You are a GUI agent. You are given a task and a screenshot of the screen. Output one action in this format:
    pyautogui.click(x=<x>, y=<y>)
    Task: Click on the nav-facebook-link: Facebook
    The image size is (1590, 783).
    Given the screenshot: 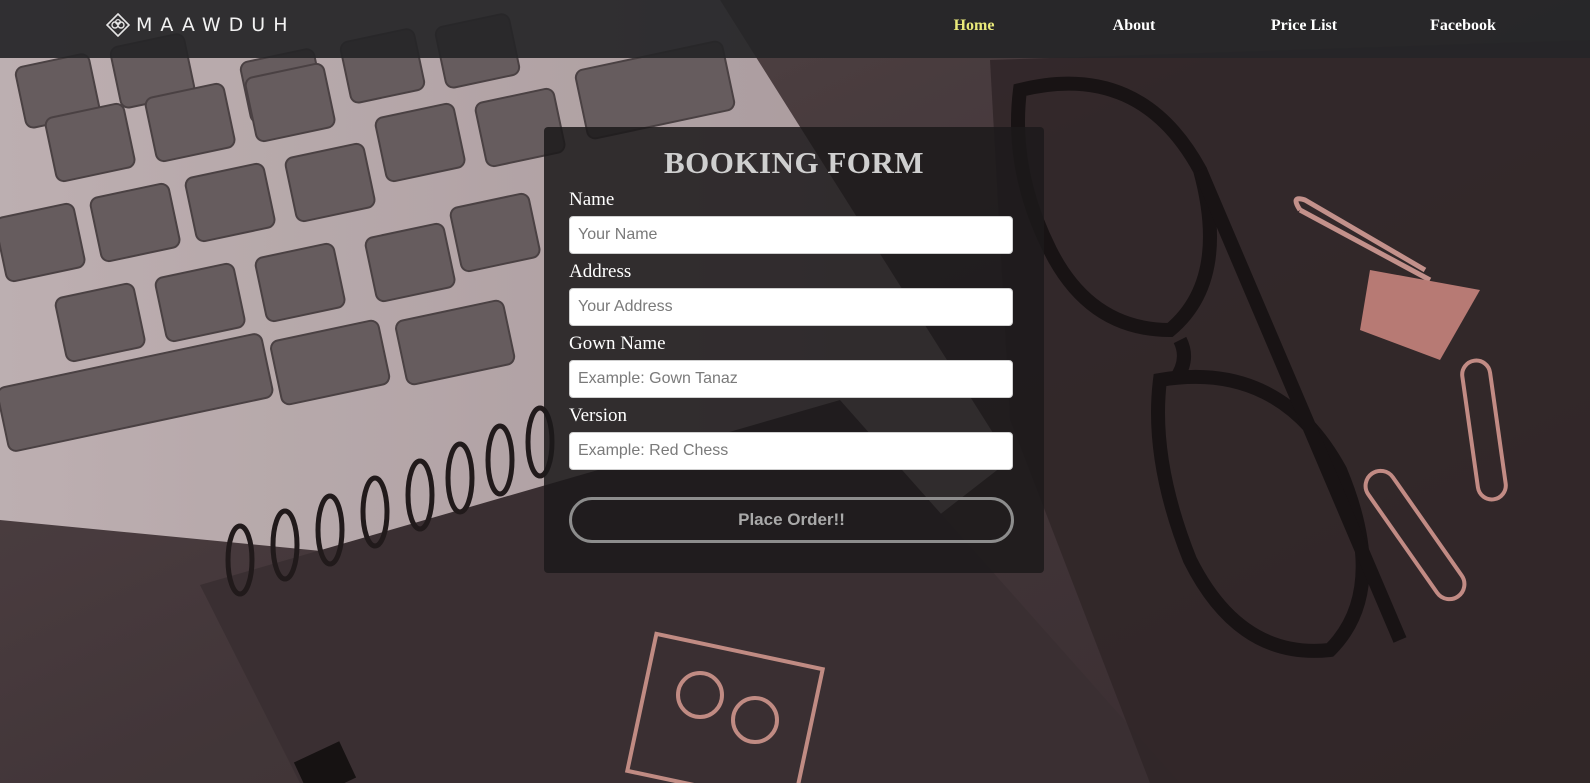 What is the action you would take?
    pyautogui.click(x=1463, y=26)
    